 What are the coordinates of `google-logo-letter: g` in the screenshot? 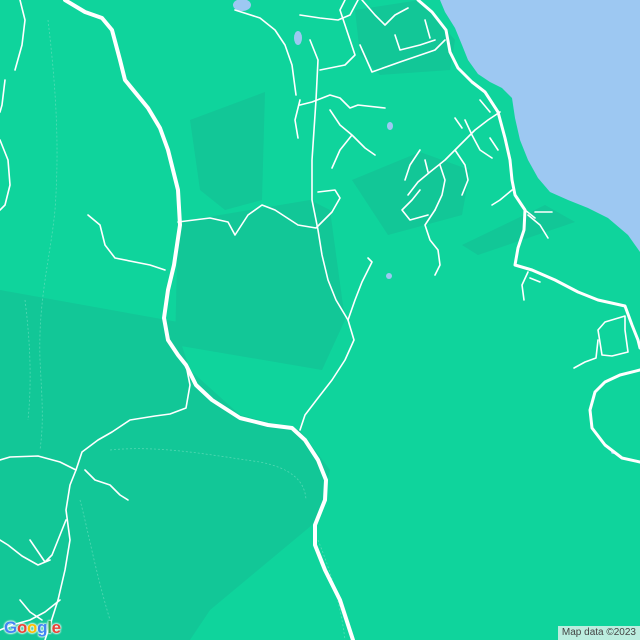 It's located at (42, 627).